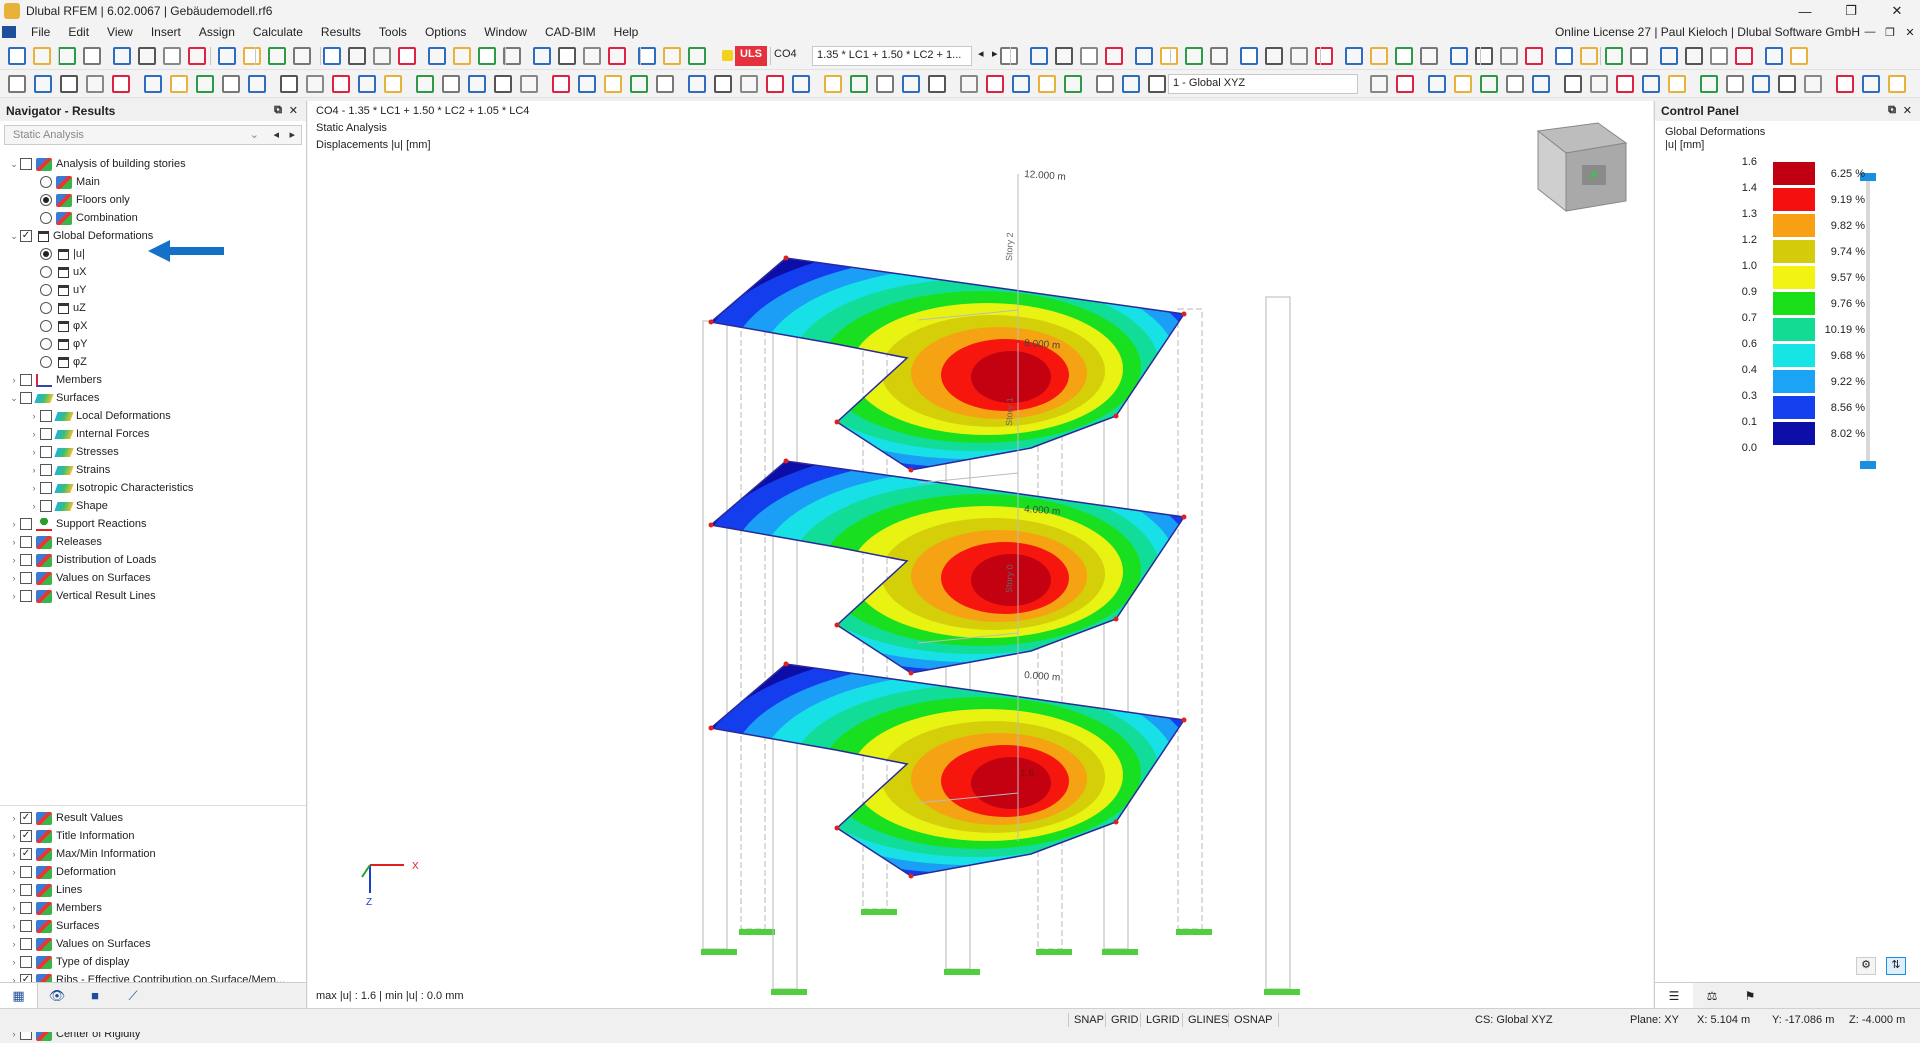 The width and height of the screenshot is (1920, 1043). What do you see at coordinates (1866, 966) in the screenshot?
I see `legend-settings-icon: ⚙` at bounding box center [1866, 966].